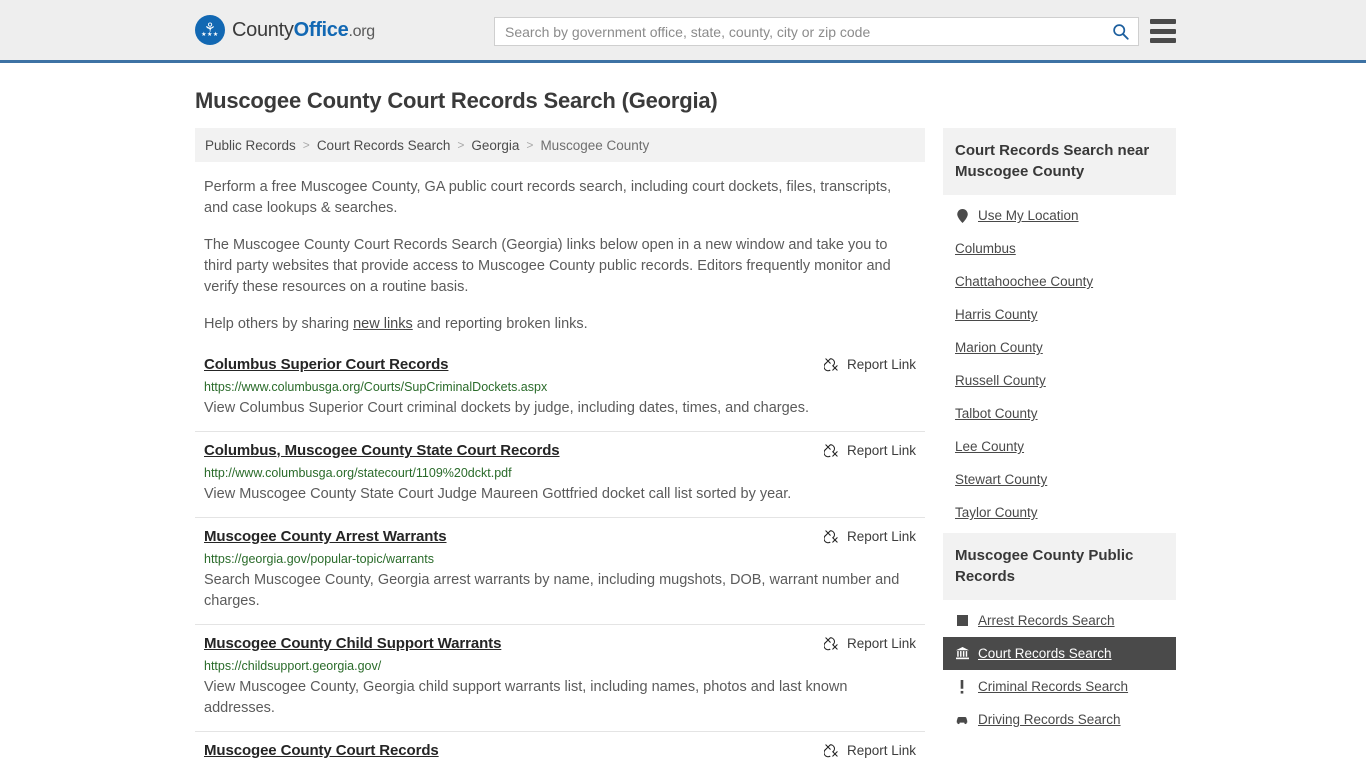 This screenshot has height=768, width=1366. What do you see at coordinates (962, 720) in the screenshot?
I see `car-icon` at bounding box center [962, 720].